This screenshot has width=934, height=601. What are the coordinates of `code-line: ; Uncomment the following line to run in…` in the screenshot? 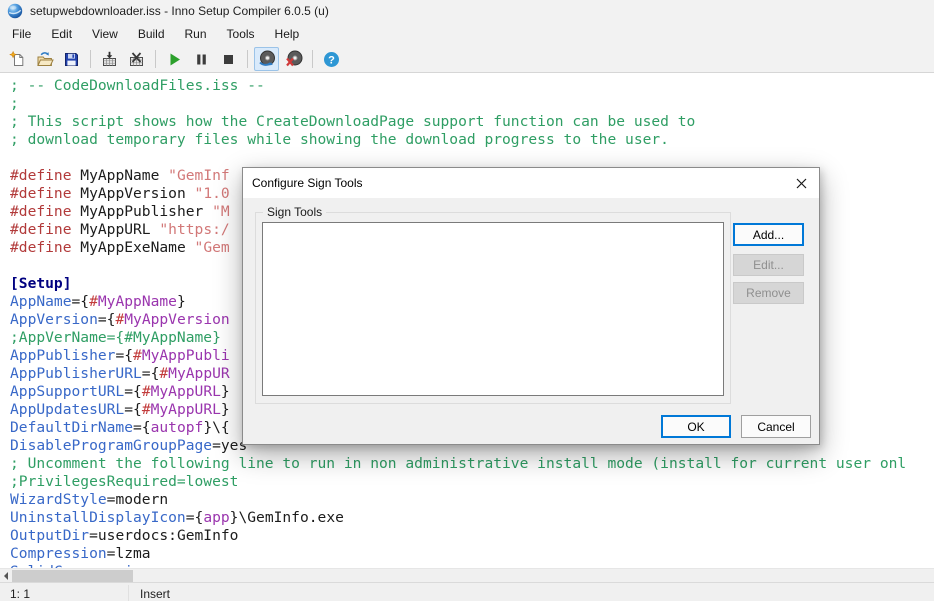 It's located at (458, 463).